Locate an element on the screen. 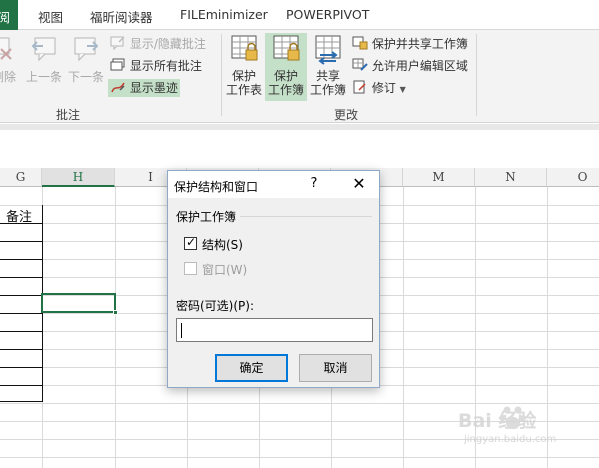 This screenshot has width=599, height=468. comments-group-label: 批注 is located at coordinates (68, 115).